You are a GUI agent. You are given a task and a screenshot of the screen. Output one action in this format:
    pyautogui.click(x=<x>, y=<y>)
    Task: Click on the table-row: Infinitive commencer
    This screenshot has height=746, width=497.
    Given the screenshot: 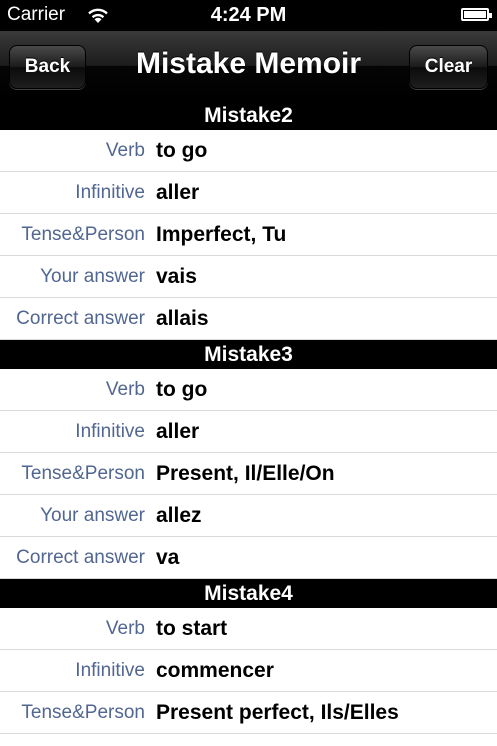 What is the action you would take?
    pyautogui.click(x=248, y=671)
    